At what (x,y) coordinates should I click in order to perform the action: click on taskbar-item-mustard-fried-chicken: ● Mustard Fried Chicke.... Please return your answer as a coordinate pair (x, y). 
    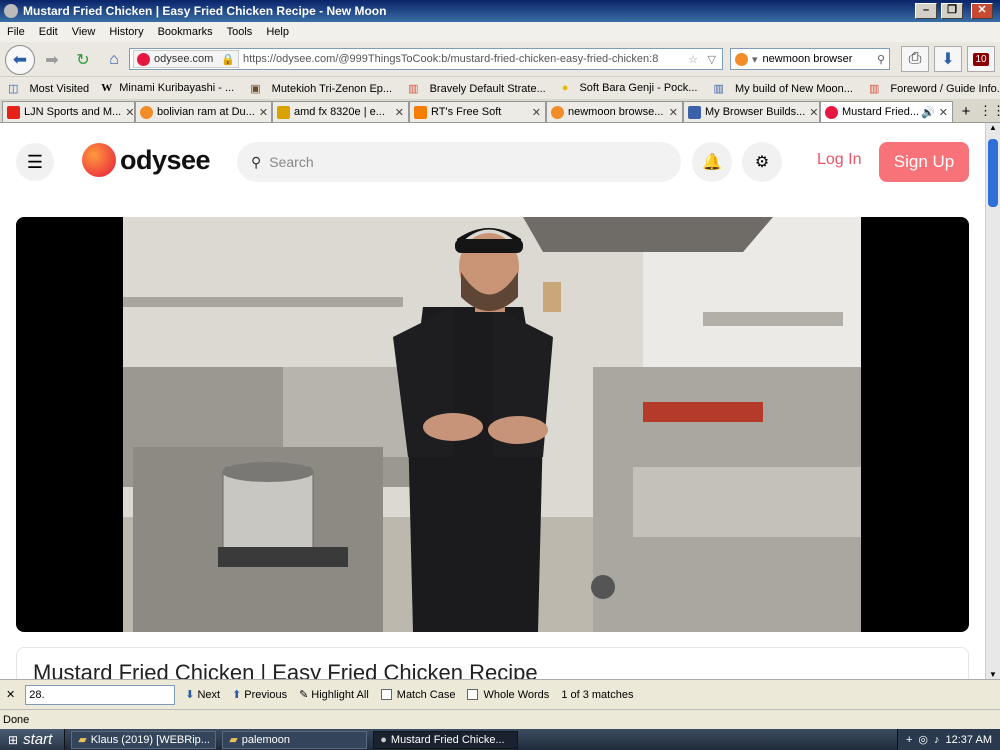
    Looking at the image, I should click on (446, 739).